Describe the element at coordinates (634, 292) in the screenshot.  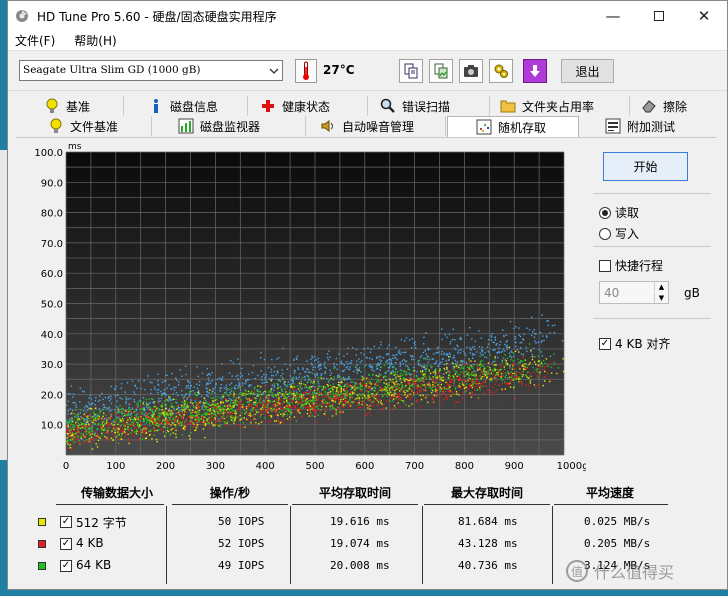
I see `short-stroke-spinner: 40 ▲ ▼` at that location.